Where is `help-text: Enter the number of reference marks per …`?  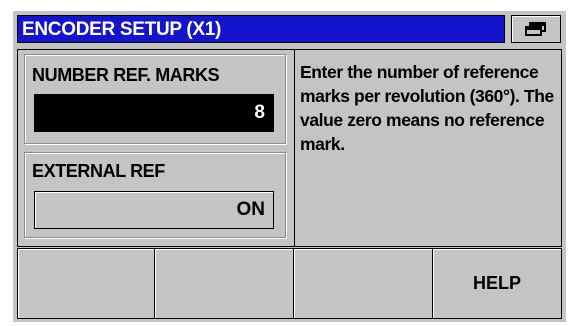
help-text: Enter the number of reference marks per … is located at coordinates (427, 108).